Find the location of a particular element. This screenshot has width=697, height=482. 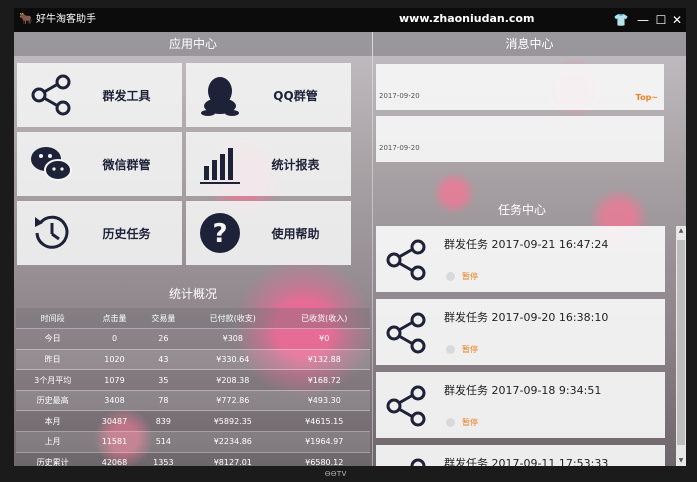

task-item: 群发任务 2017-09-18 9:34:51 暂停 is located at coordinates (520, 405).